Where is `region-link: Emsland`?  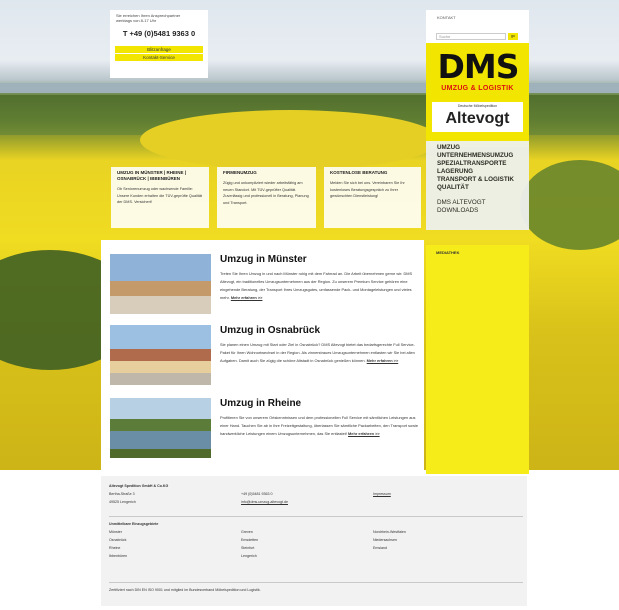
region-link: Emsland is located at coordinates (380, 548).